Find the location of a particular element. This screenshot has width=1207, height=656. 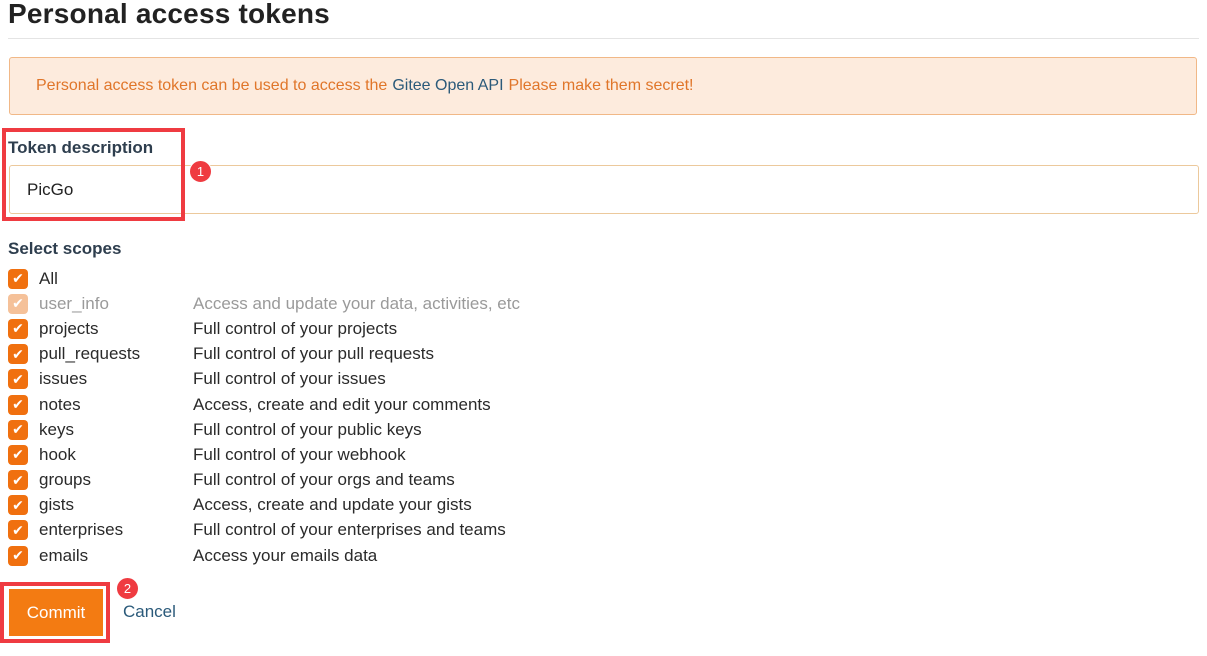

scope-checkbox-gists: ✔ is located at coordinates (18, 505).